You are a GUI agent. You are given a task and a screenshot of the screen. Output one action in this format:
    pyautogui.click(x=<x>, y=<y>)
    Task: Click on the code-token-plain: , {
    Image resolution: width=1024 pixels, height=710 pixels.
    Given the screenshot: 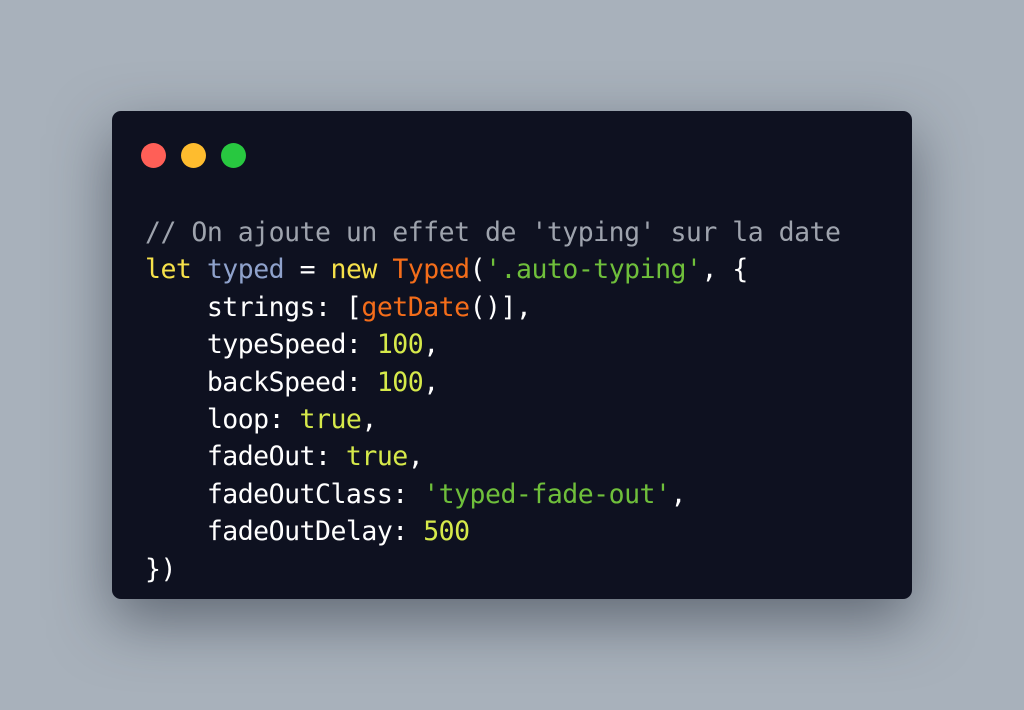 What is the action you would take?
    pyautogui.click(x=724, y=270)
    